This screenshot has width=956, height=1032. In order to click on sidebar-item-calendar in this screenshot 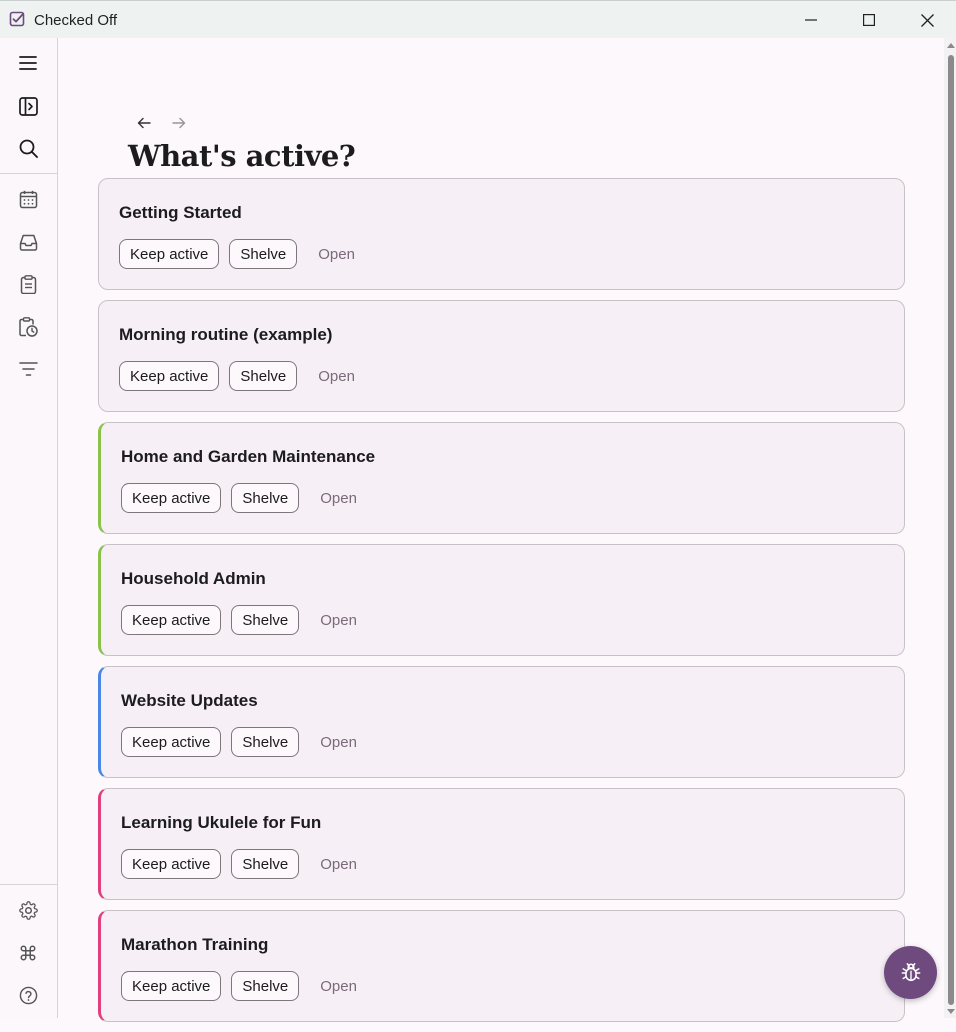, I will do `click(28, 199)`.